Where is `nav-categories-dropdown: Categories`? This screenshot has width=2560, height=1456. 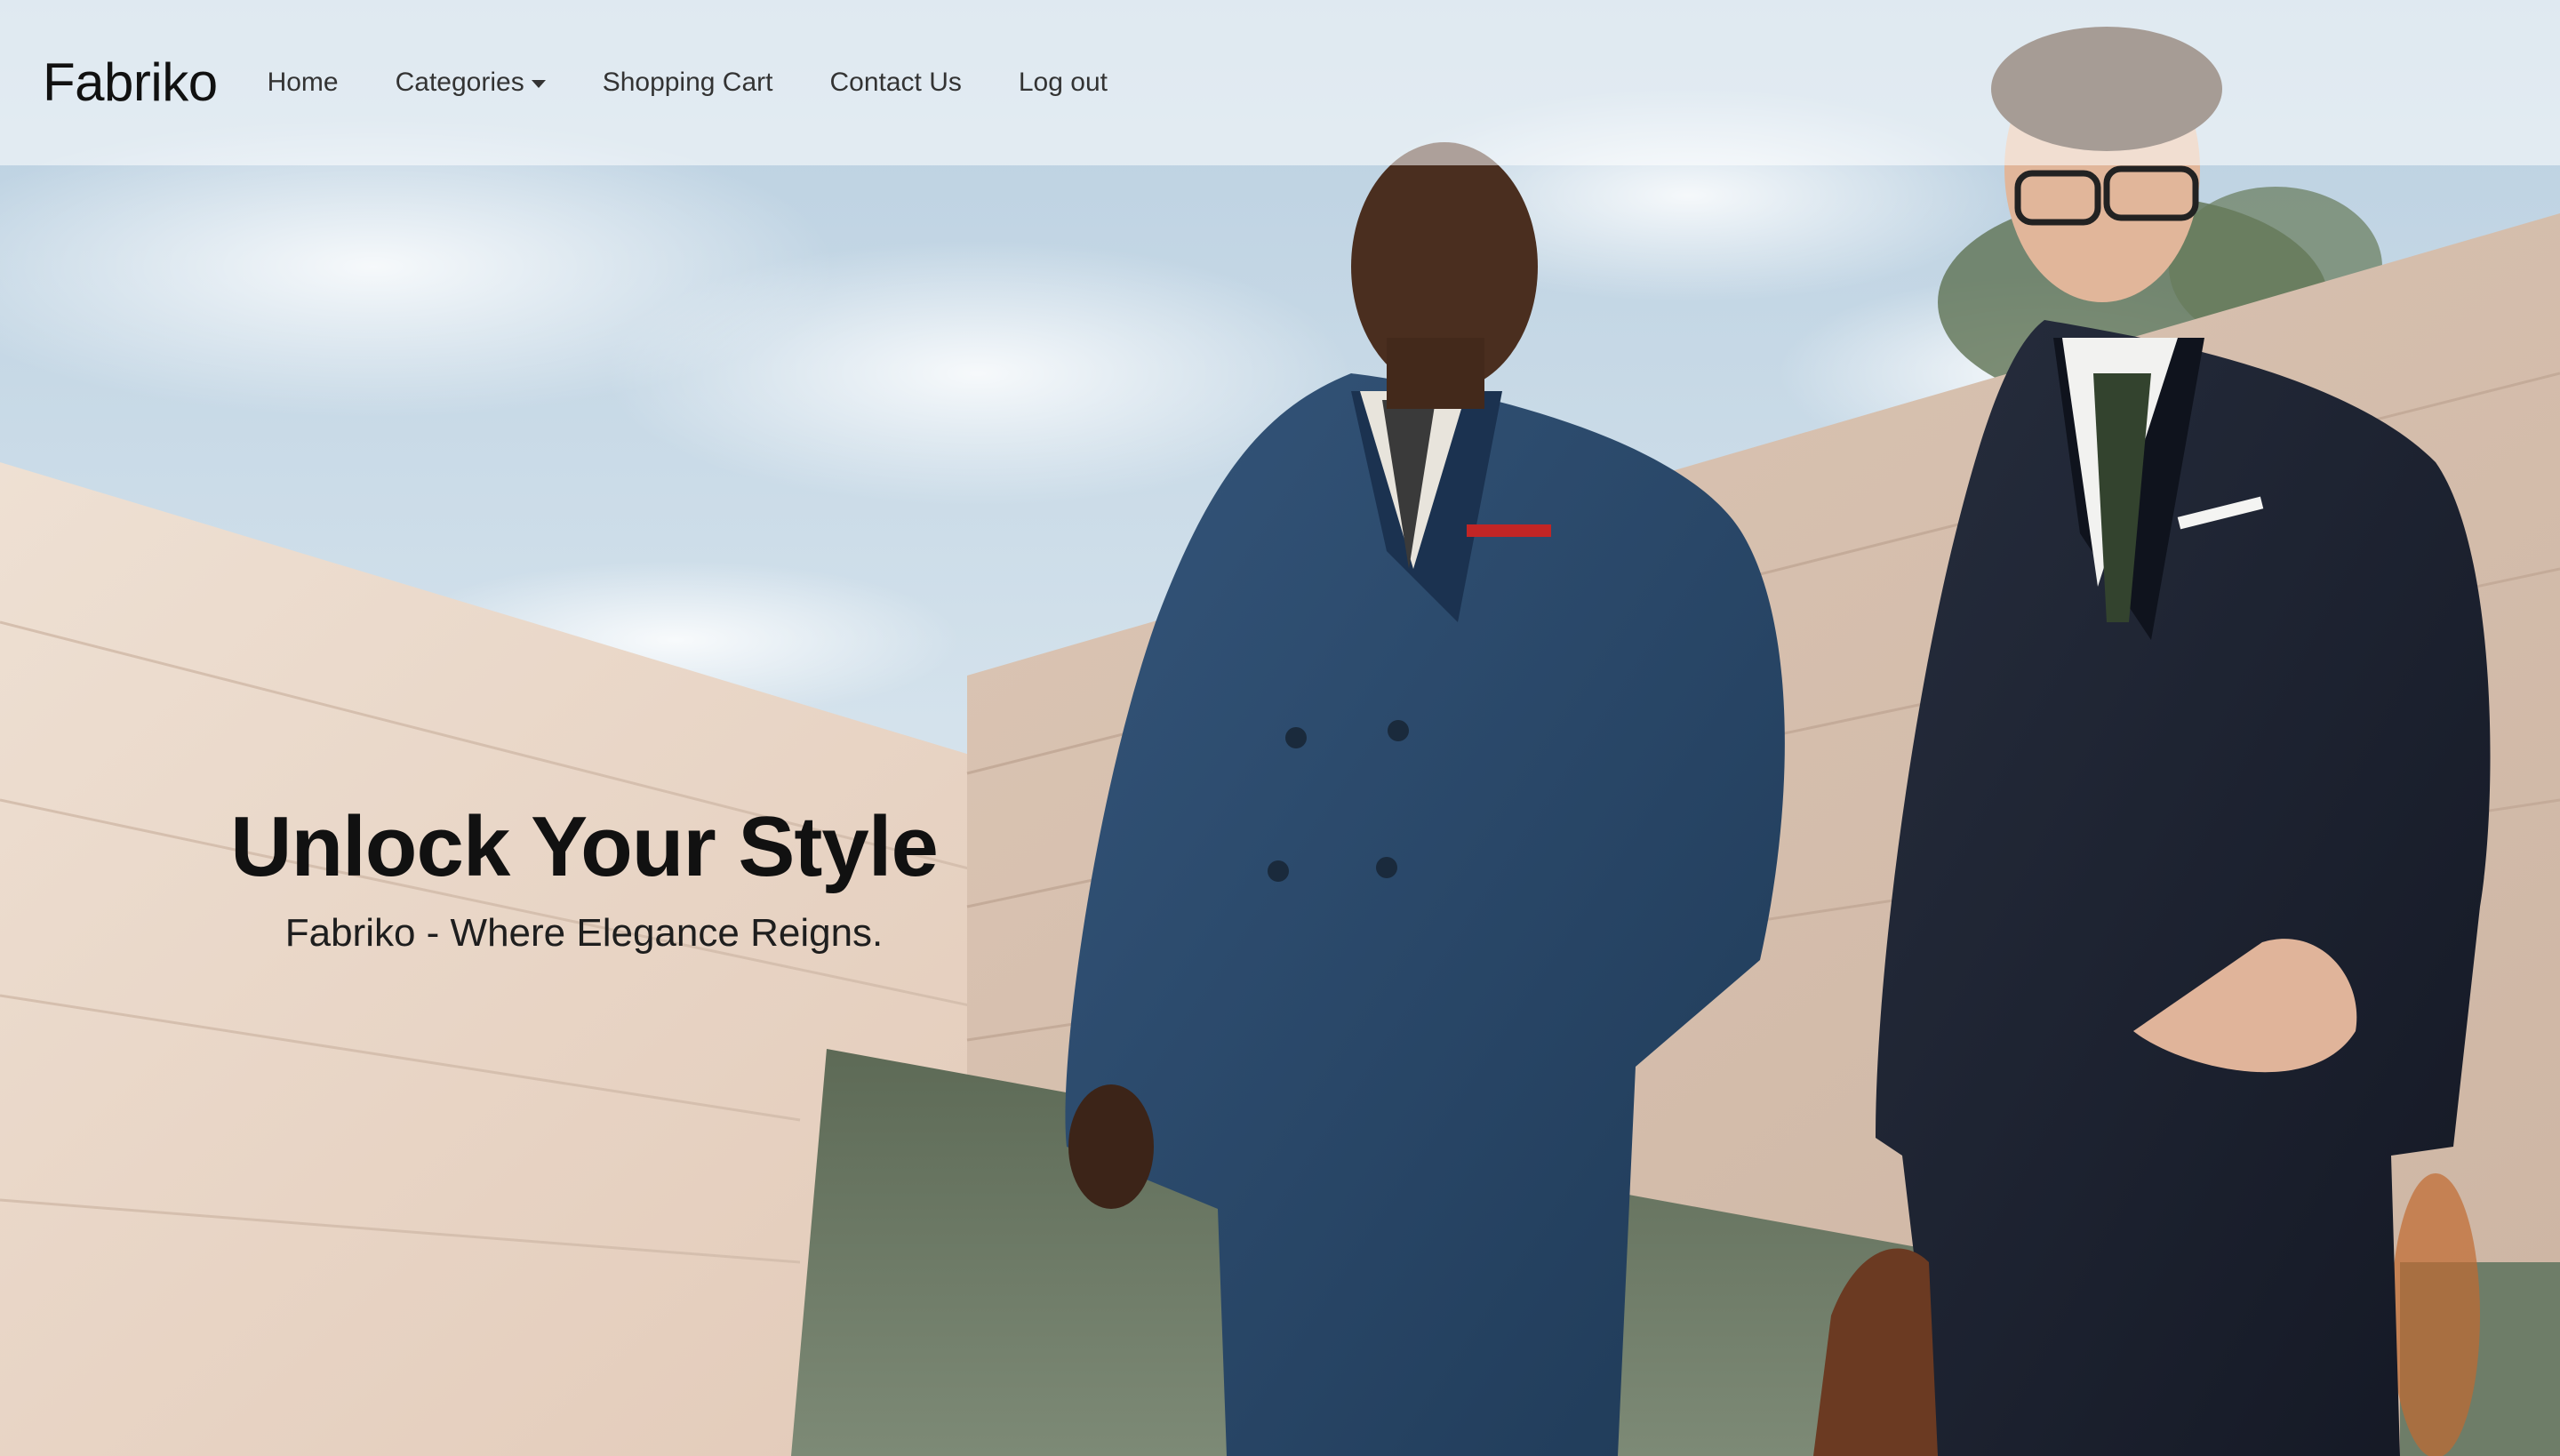 nav-categories-dropdown: Categories is located at coordinates (471, 82).